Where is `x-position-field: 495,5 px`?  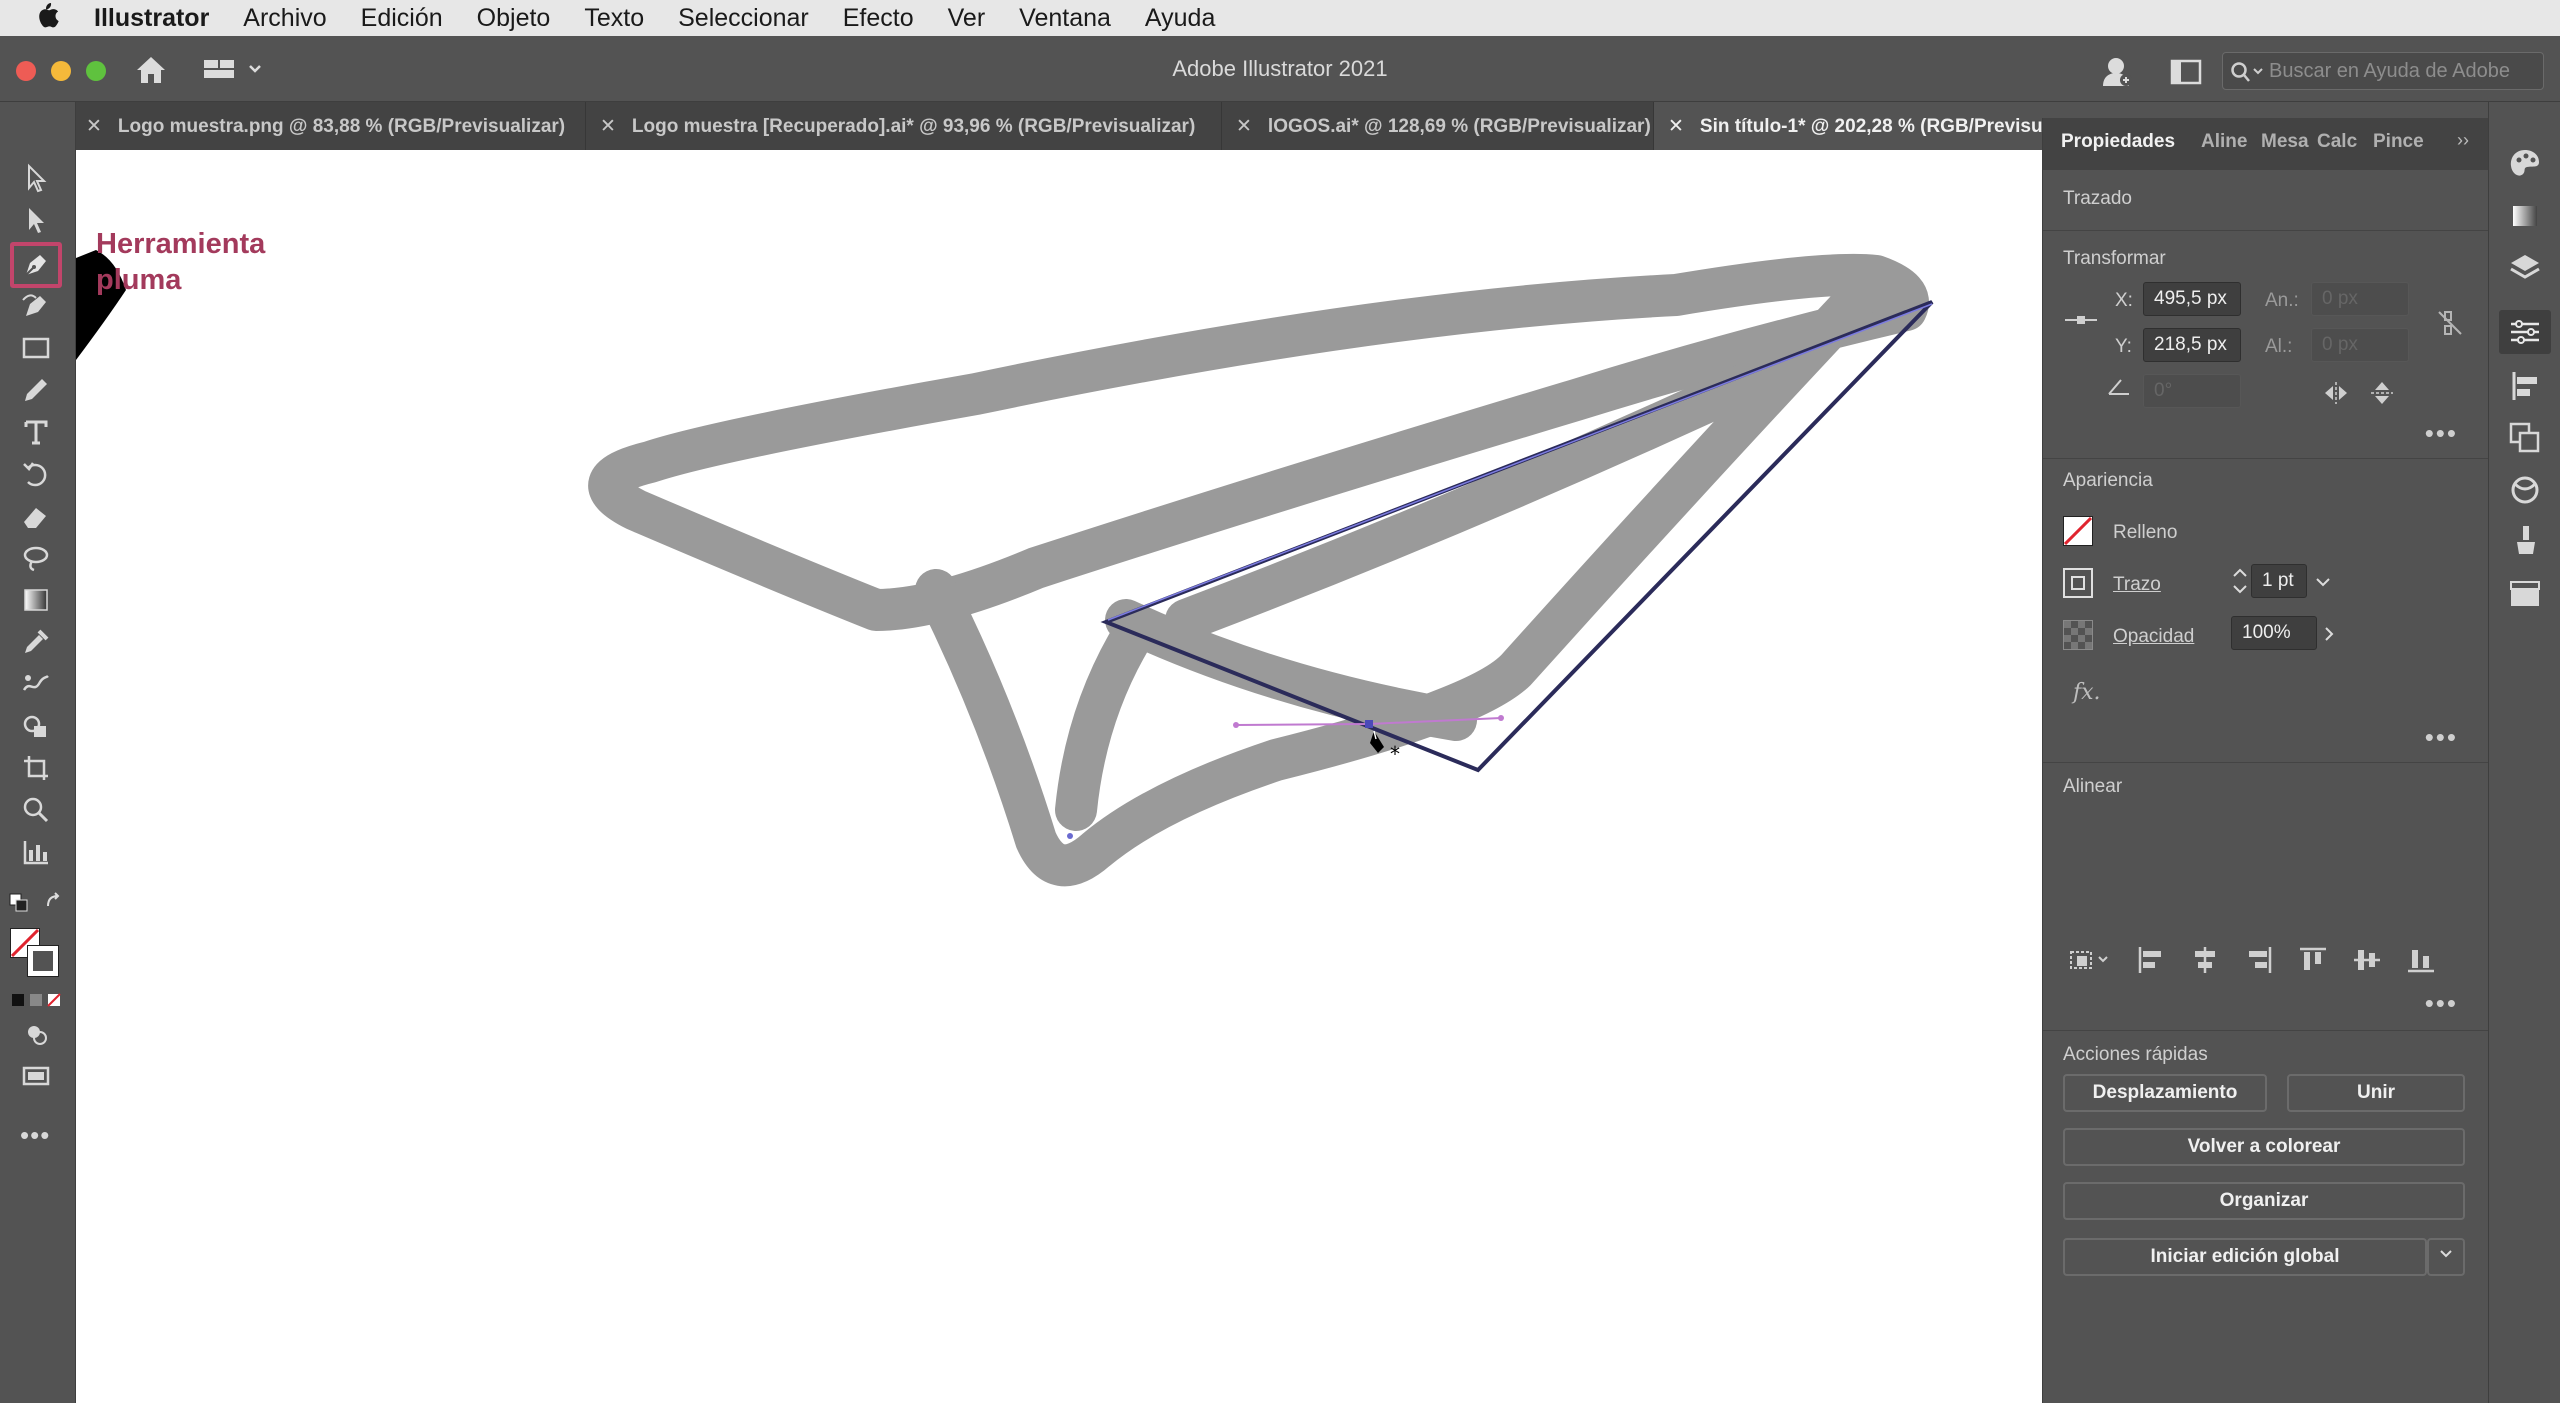
x-position-field: 495,5 px is located at coordinates (2192, 299).